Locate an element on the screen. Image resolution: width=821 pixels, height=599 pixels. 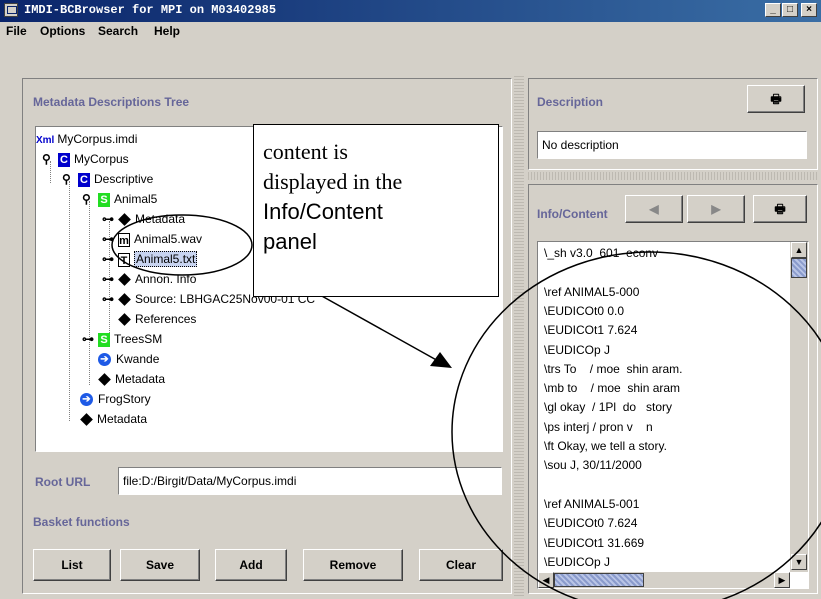
callout-line-4: panel is located at coordinates (290, 241).